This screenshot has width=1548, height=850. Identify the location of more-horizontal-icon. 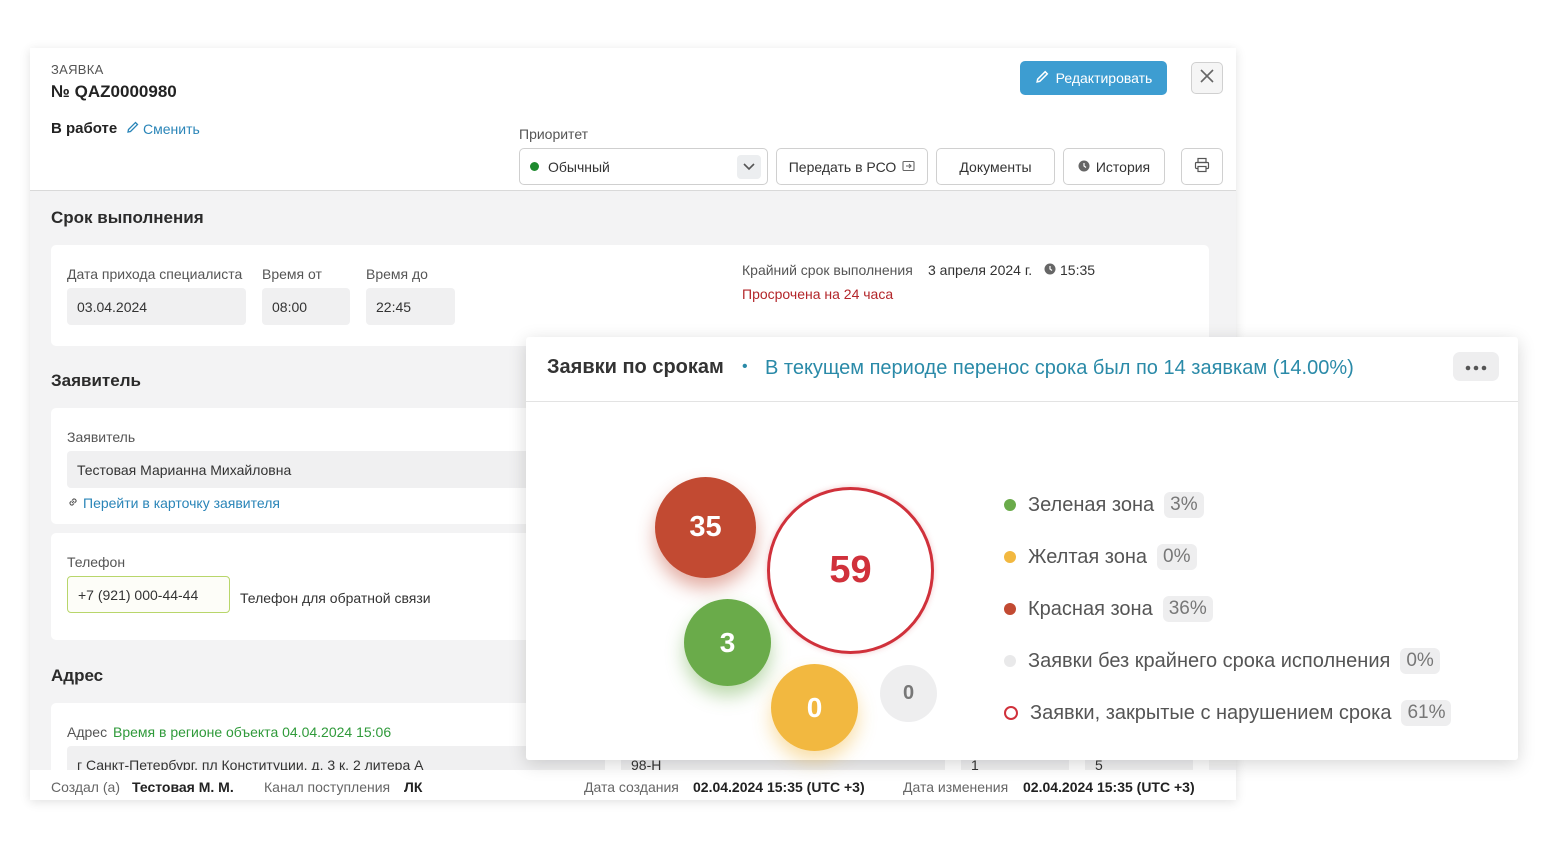
(1476, 367).